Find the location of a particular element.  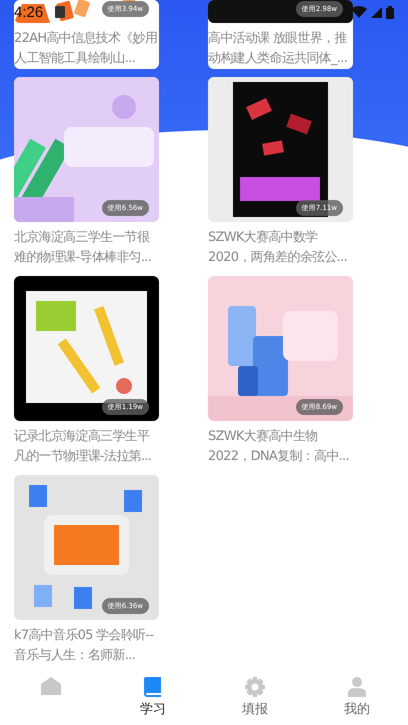

wifi-icon is located at coordinates (359, 12).